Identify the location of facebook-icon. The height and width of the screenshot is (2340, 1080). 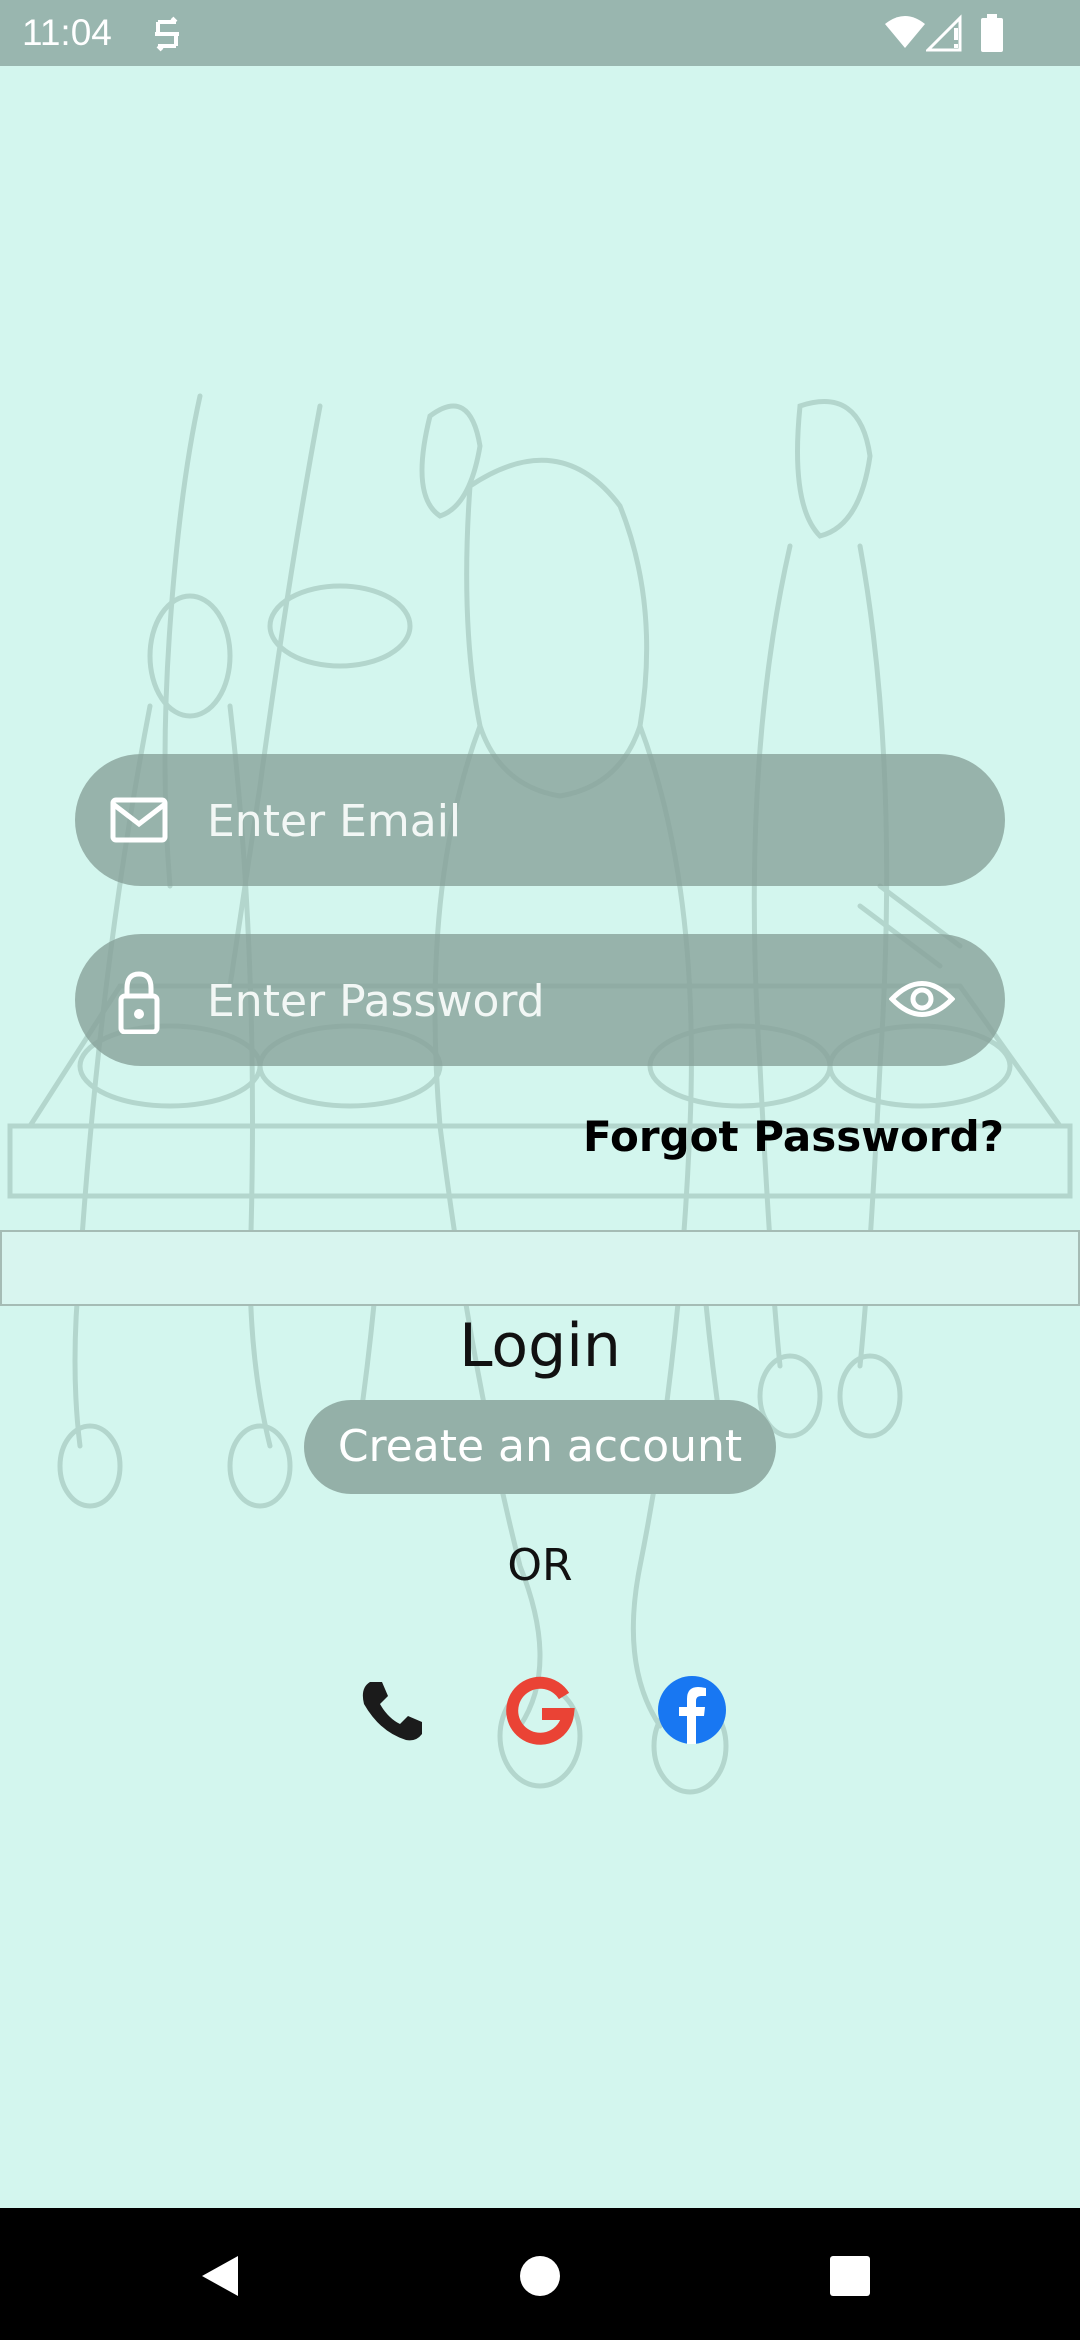
(692, 1710).